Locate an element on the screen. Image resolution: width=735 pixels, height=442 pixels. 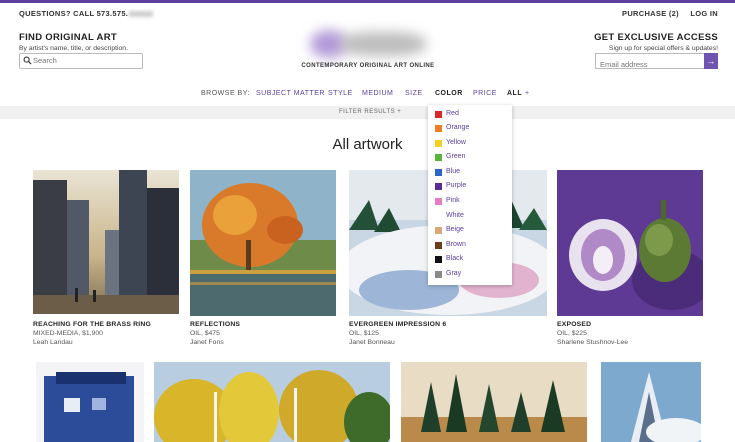
email-box is located at coordinates (650, 62).